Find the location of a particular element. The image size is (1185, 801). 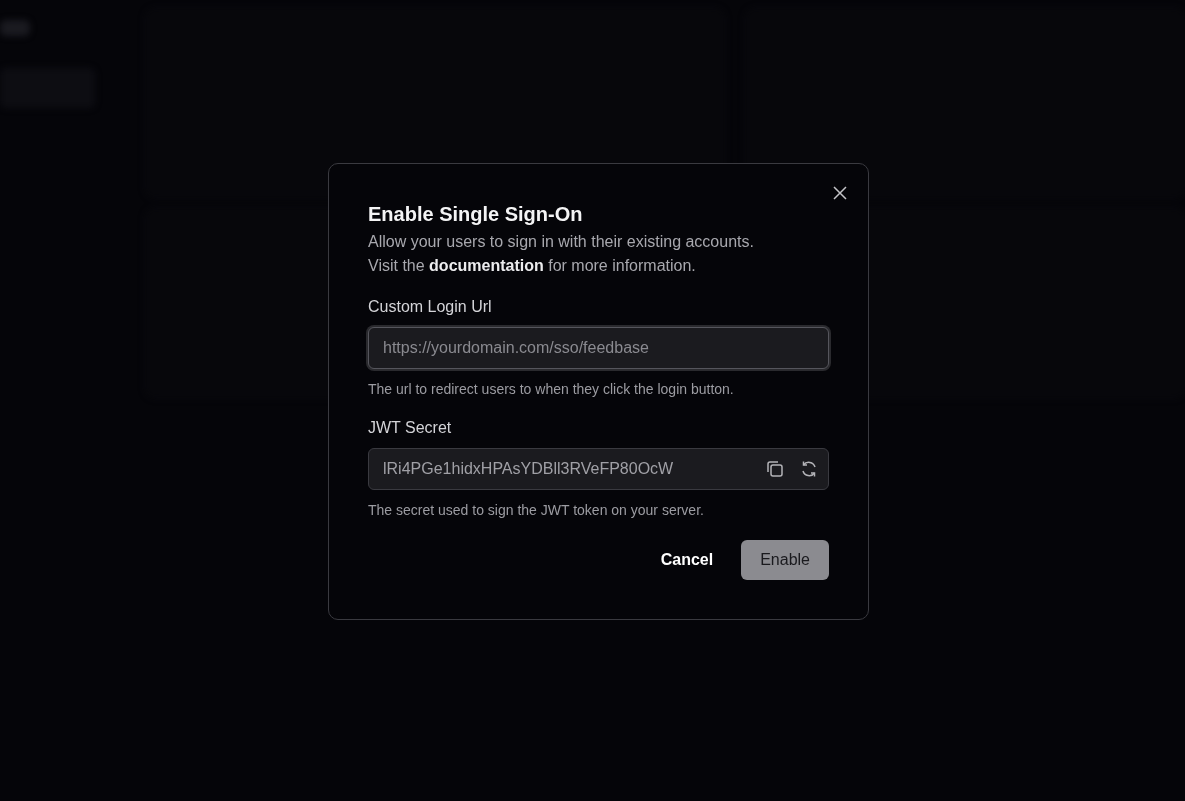

input-field: https://yourdomain.com/sso/feedbase is located at coordinates (598, 348).